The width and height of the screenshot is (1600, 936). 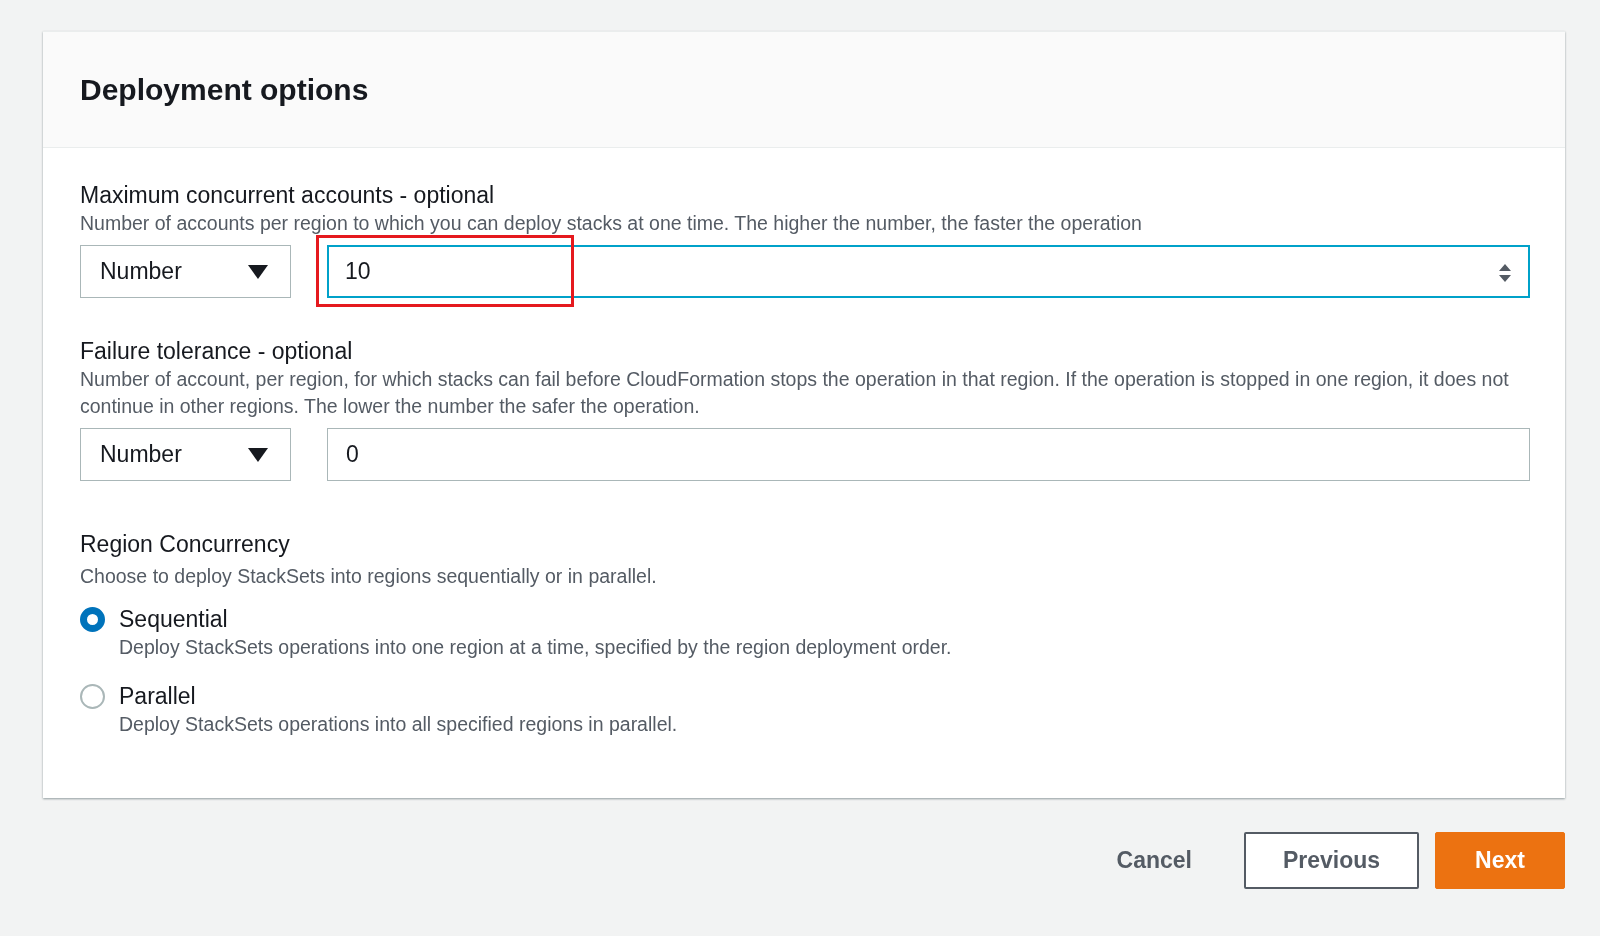 What do you see at coordinates (369, 576) in the screenshot?
I see `section-description: Choose to deploy StackSets into regions sequentially or in parallel.` at bounding box center [369, 576].